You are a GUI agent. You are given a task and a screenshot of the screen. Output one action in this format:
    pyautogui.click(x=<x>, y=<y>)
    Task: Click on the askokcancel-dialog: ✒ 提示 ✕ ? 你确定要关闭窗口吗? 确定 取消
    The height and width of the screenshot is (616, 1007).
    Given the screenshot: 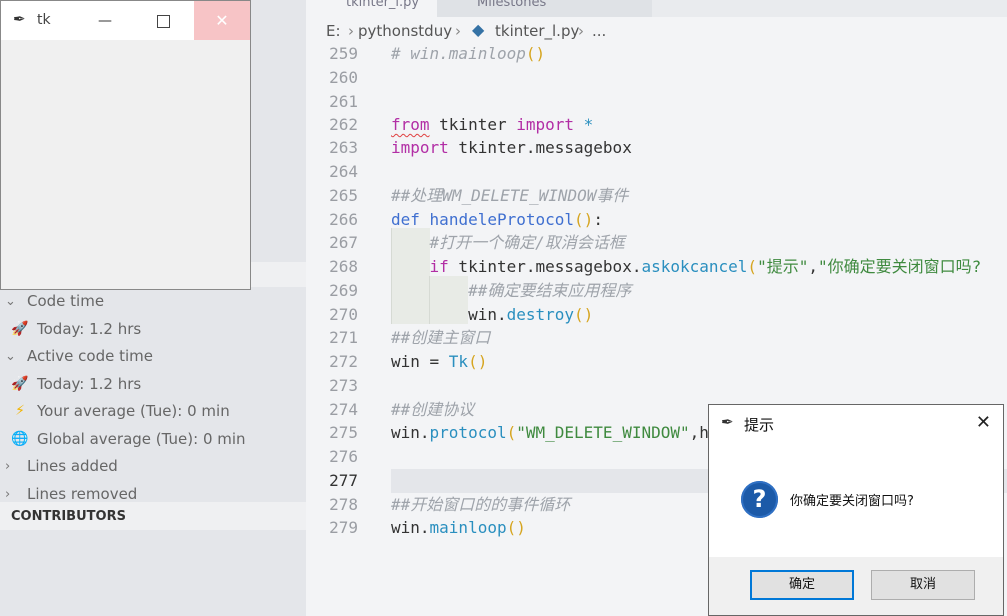 What is the action you would take?
    pyautogui.click(x=856, y=510)
    